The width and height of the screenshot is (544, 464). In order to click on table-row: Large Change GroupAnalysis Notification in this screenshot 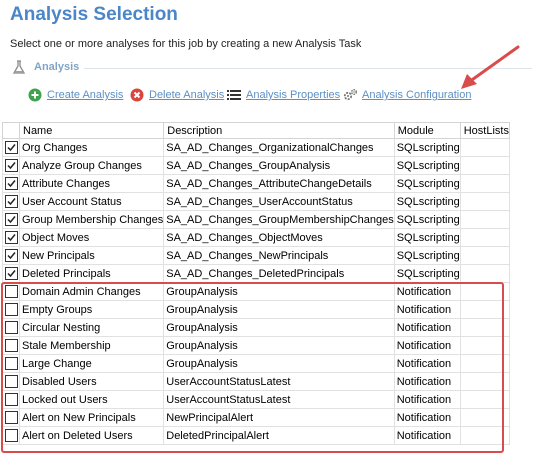, I will do `click(256, 363)`.